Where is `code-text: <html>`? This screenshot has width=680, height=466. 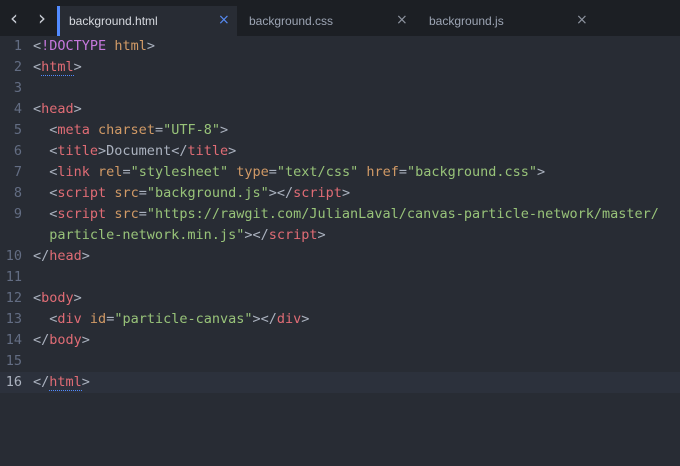
code-text: <html> is located at coordinates (57, 67).